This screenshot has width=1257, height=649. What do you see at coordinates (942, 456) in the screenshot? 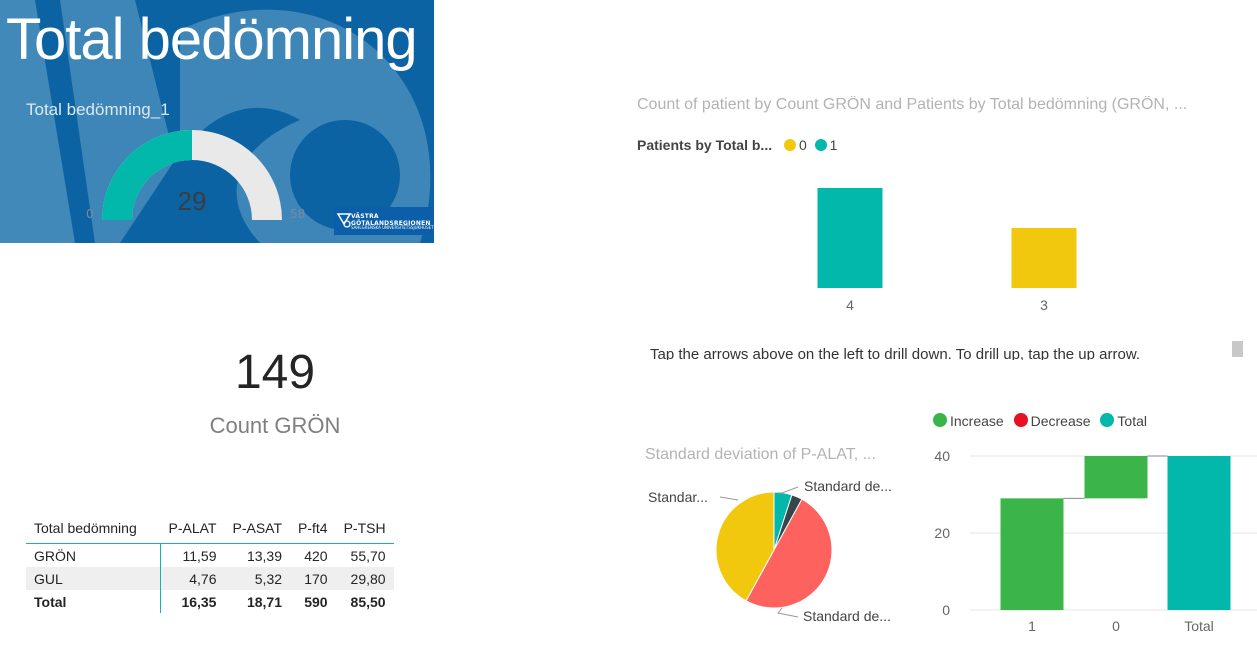
I see `y-tick-label: 40` at bounding box center [942, 456].